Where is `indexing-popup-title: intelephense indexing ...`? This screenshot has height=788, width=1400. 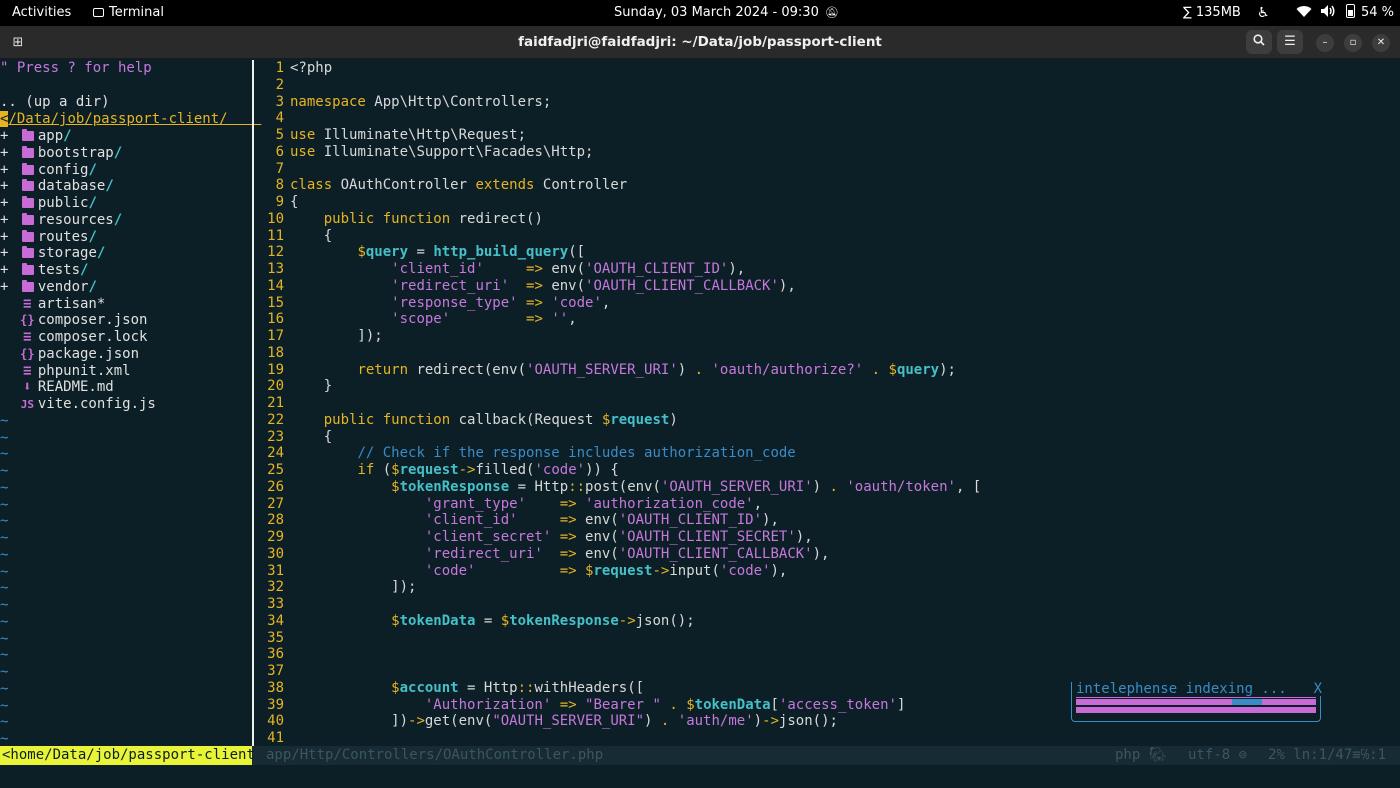
indexing-popup-title: intelephense indexing ... is located at coordinates (1183, 689).